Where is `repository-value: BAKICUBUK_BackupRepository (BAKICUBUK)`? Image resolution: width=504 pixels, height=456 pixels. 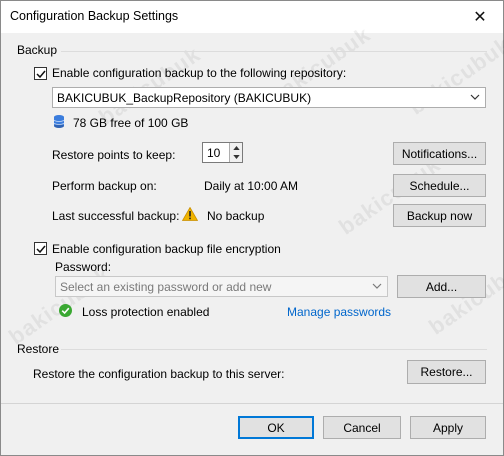
repository-value: BAKICUBUK_BackupRepository (BAKICUBUK) is located at coordinates (184, 98).